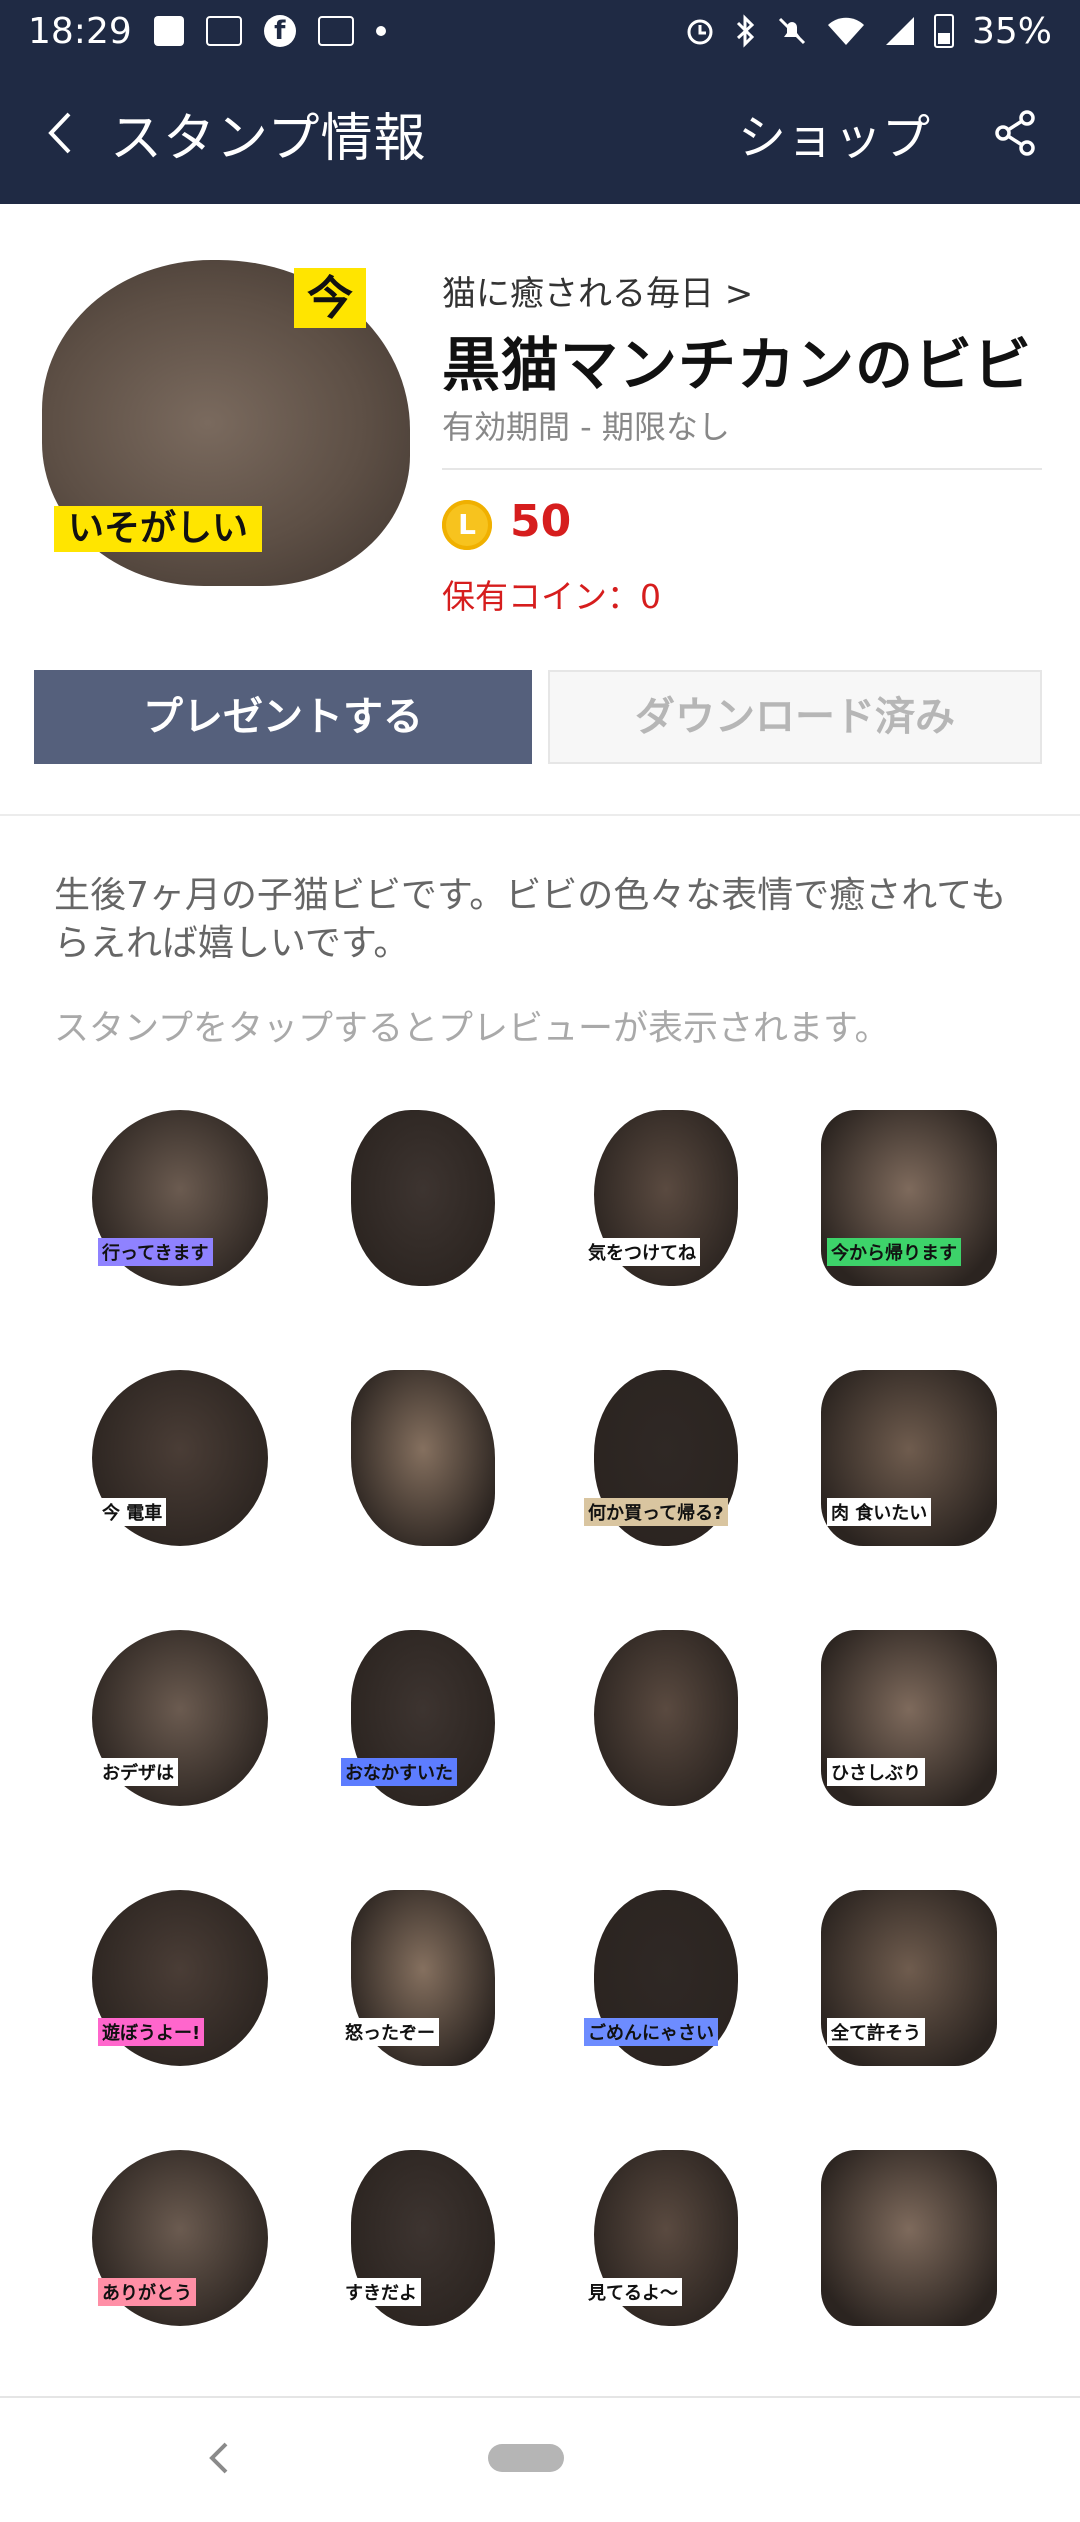 The height and width of the screenshot is (2522, 1080). I want to click on sticker-caption: 全て許そう, so click(876, 2032).